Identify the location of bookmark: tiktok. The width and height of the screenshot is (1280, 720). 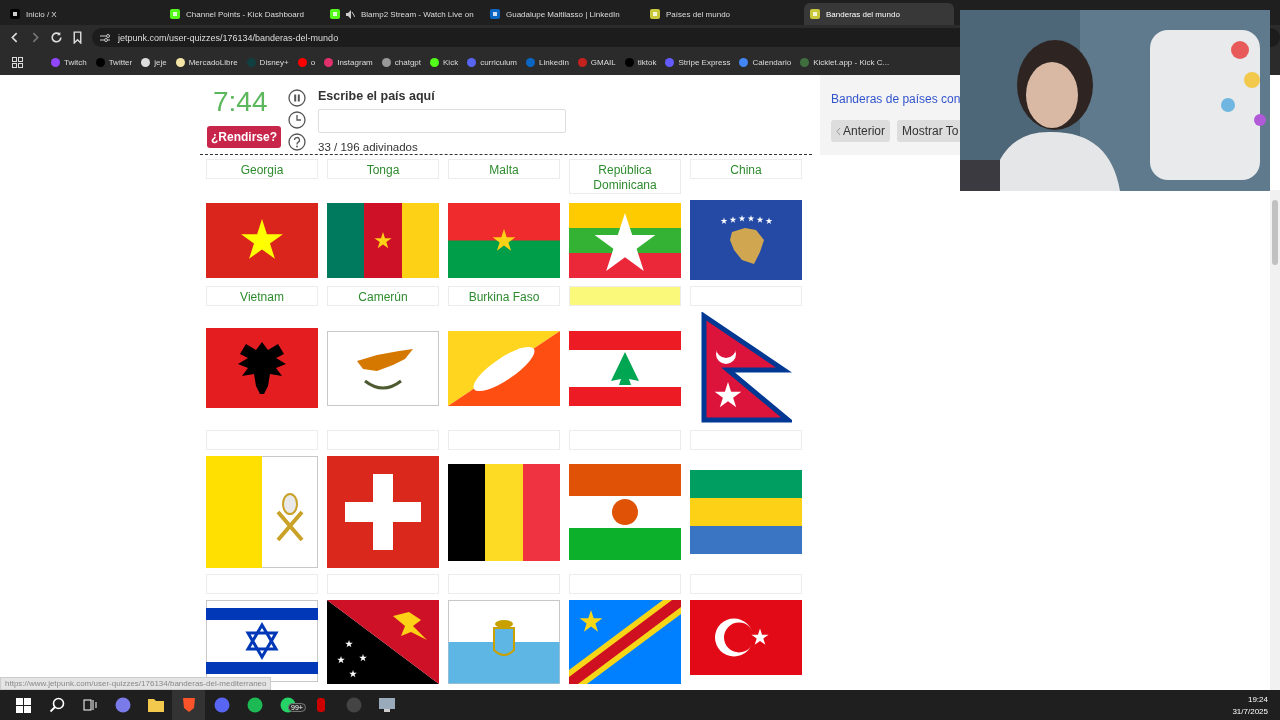
(640, 62).